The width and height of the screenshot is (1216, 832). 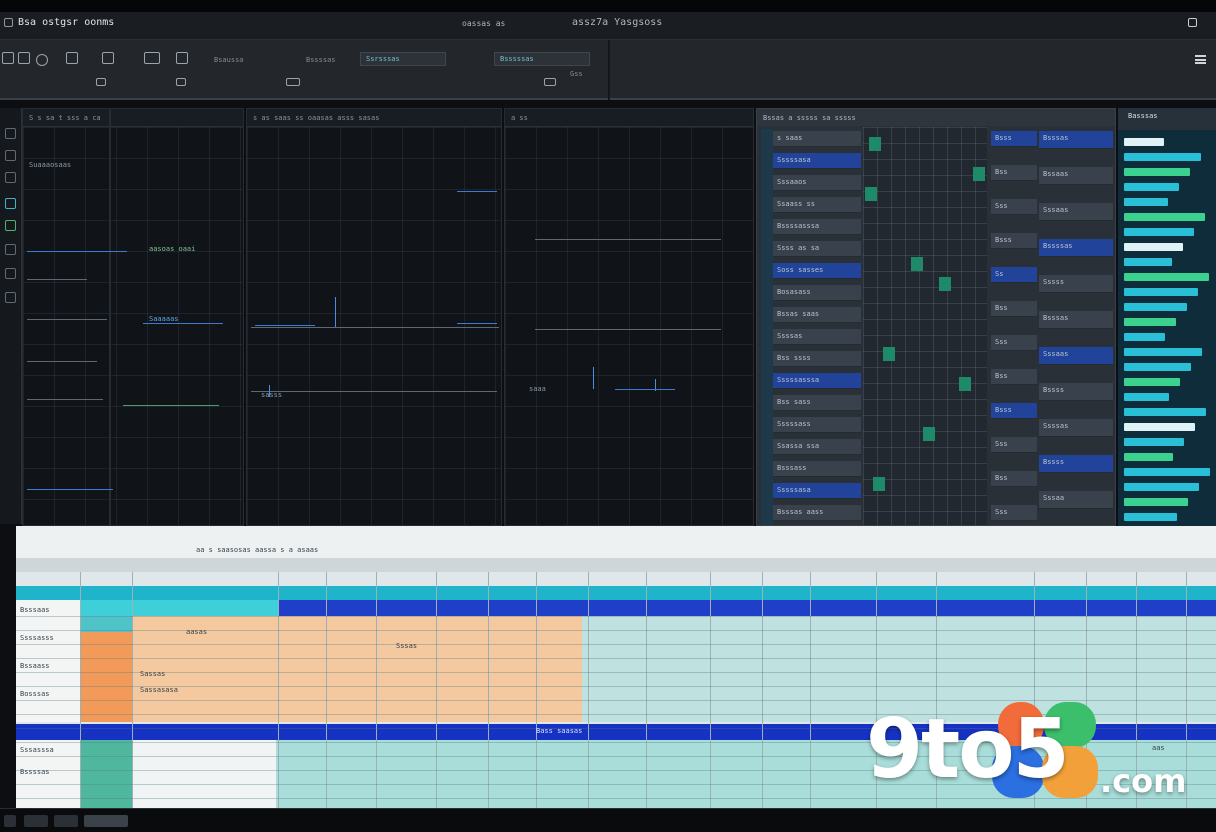 What do you see at coordinates (817, 293) in the screenshot?
I see `list-item: Bosasass` at bounding box center [817, 293].